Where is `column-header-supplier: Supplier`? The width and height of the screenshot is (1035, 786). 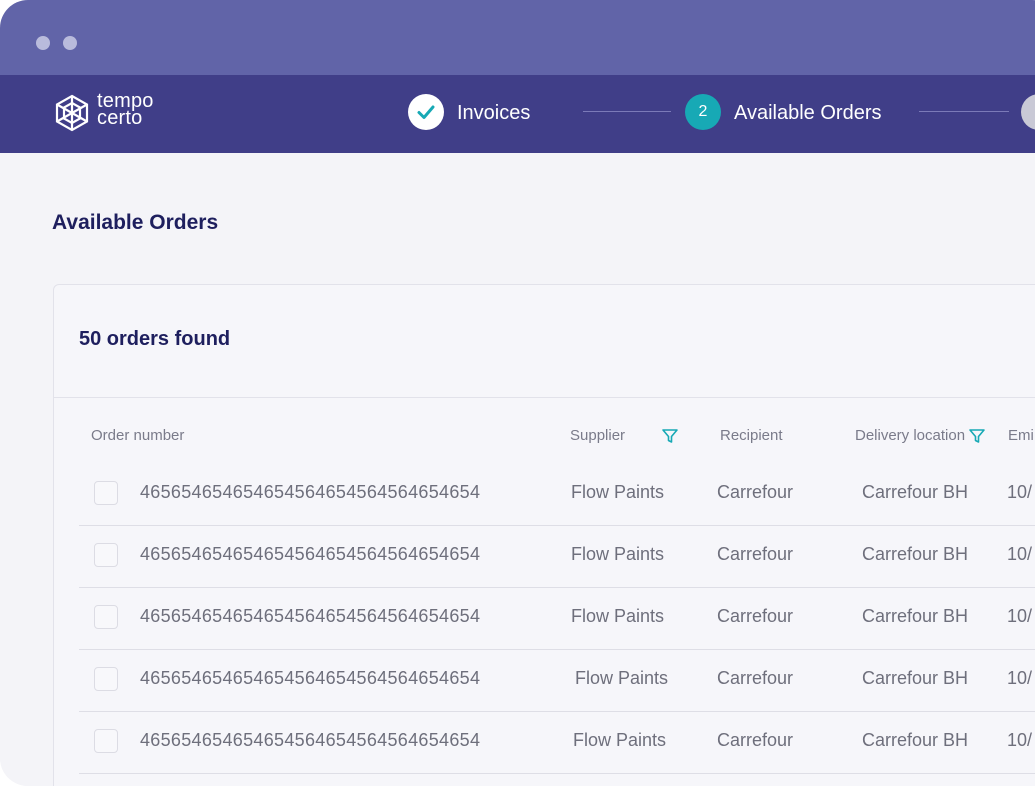 column-header-supplier: Supplier is located at coordinates (597, 435).